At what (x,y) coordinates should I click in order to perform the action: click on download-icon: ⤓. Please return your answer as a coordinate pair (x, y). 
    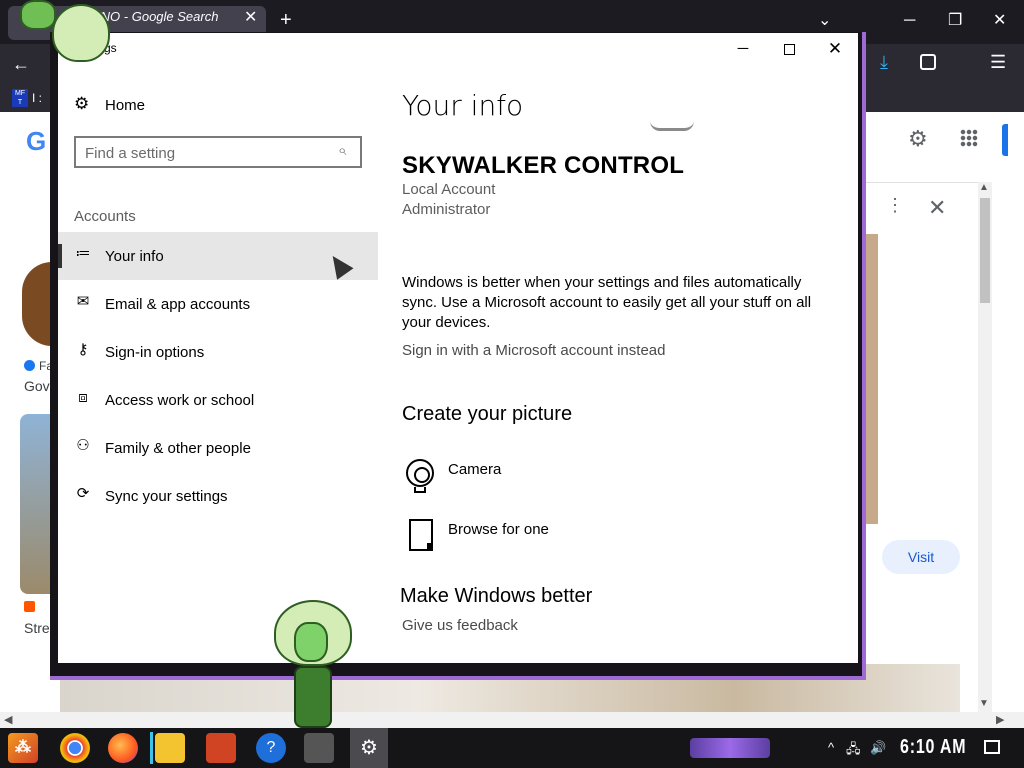
    Looking at the image, I should click on (884, 62).